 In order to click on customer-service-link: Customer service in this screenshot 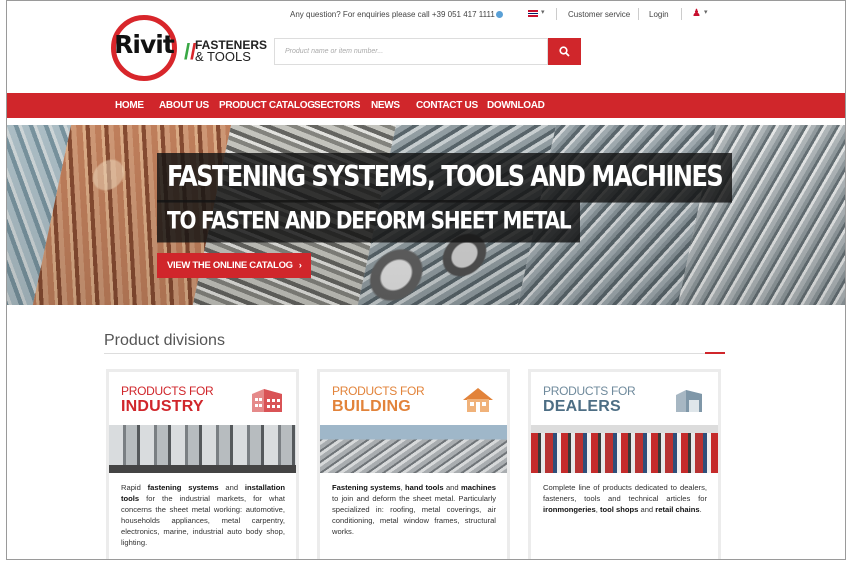, I will do `click(599, 14)`.